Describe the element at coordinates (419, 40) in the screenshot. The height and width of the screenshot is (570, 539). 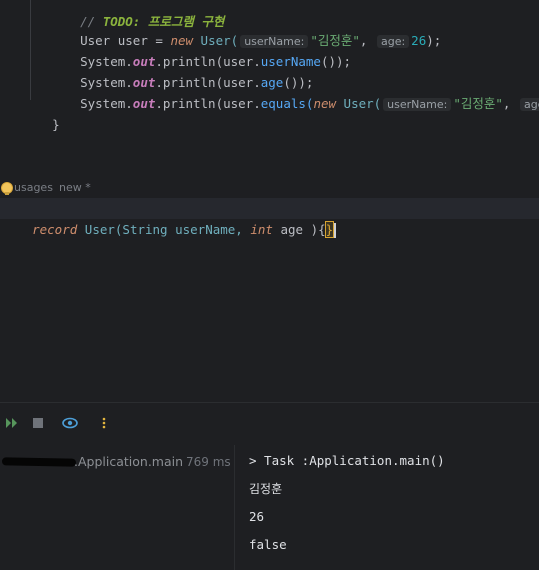
I see `number-literal: 26` at that location.